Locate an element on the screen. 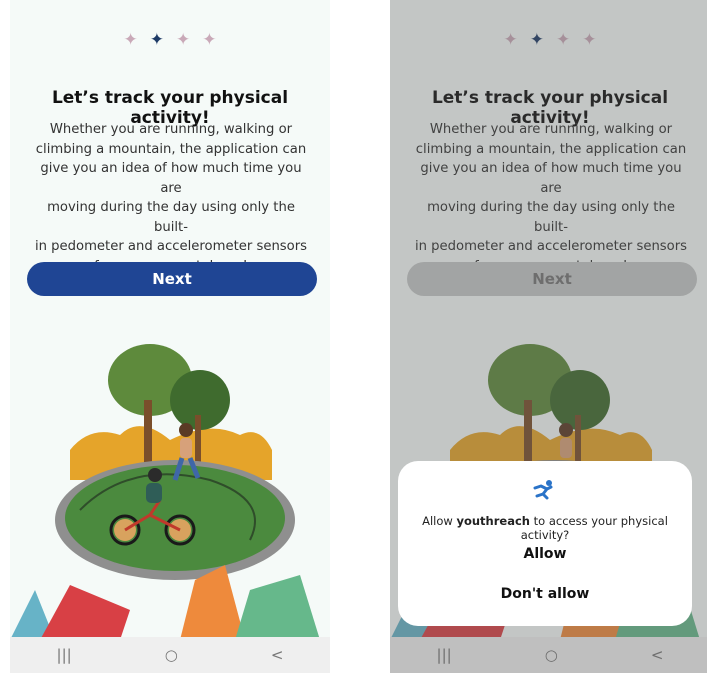  system-navigation-bar: ||| ○ < is located at coordinates (170, 655).